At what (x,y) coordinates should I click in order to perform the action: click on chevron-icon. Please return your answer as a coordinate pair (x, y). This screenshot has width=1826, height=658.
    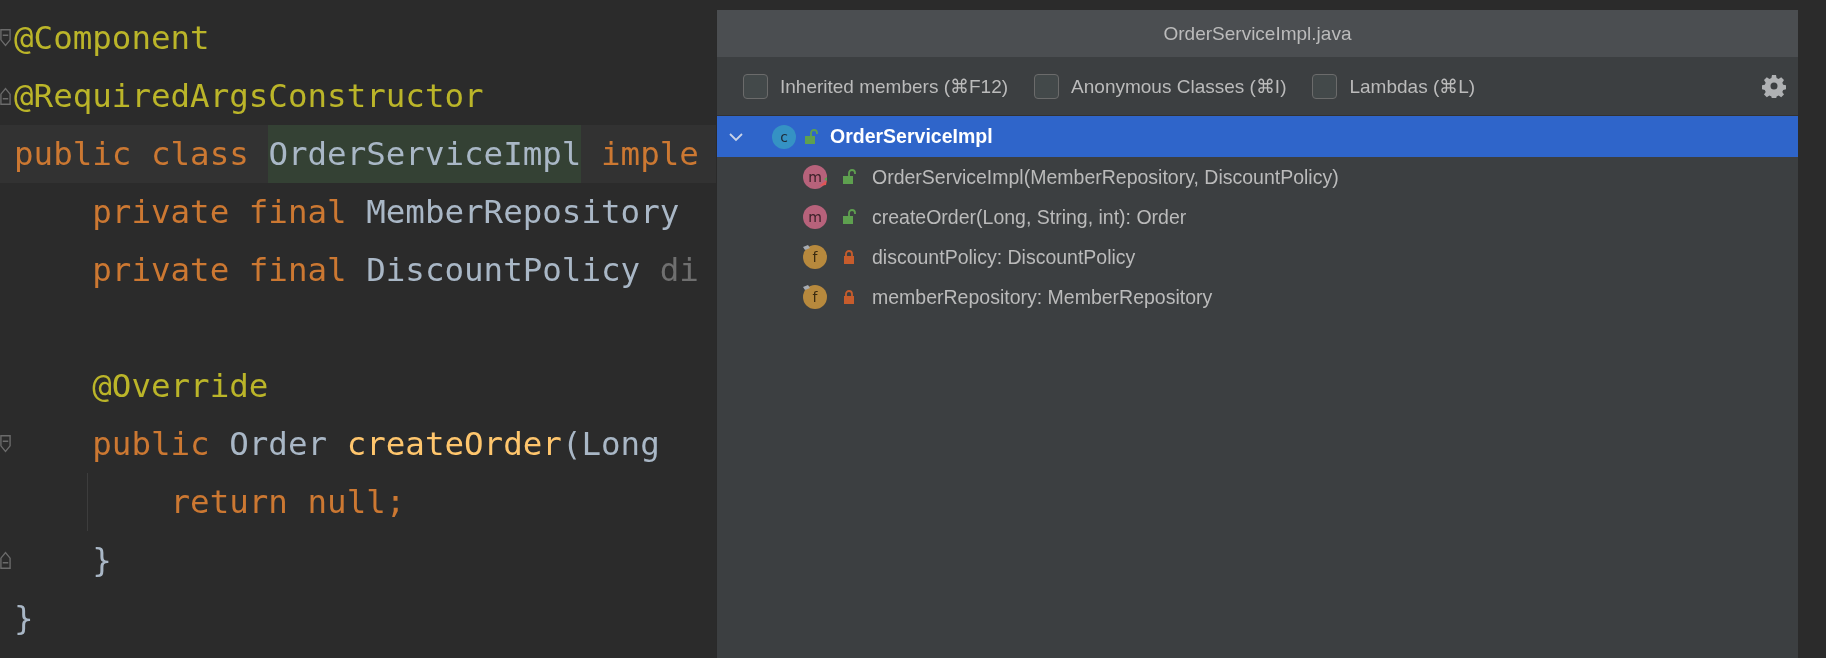
    Looking at the image, I should click on (736, 136).